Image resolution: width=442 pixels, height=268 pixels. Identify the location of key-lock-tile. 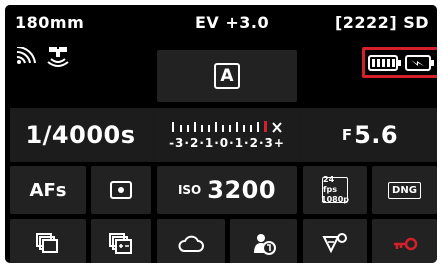
(404, 241).